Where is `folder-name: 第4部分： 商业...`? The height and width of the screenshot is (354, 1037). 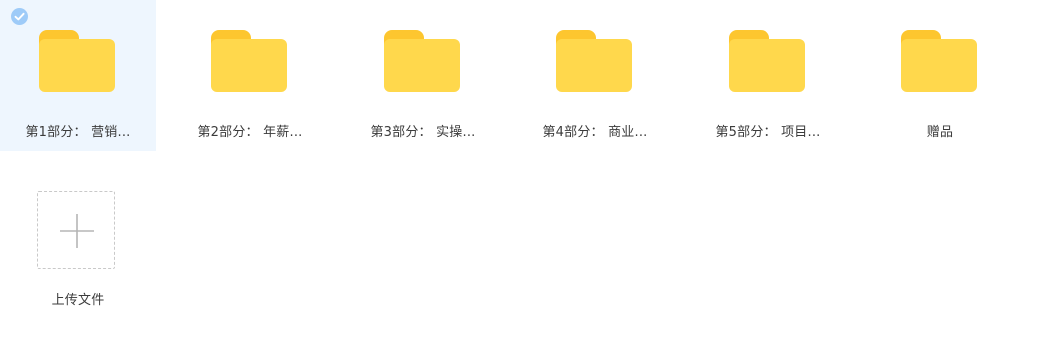 folder-name: 第4部分： 商业... is located at coordinates (595, 132).